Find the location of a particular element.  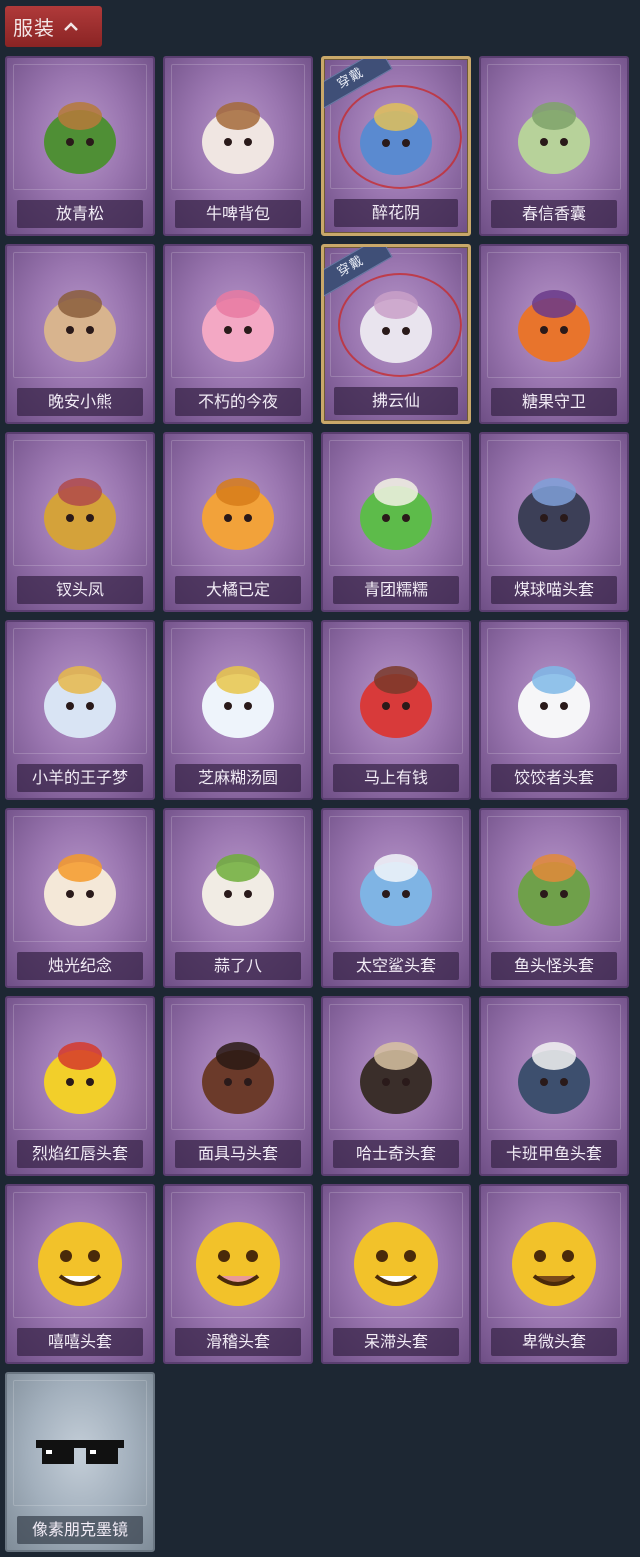

item-card: 嘻嘻头套 is located at coordinates (80, 1274).